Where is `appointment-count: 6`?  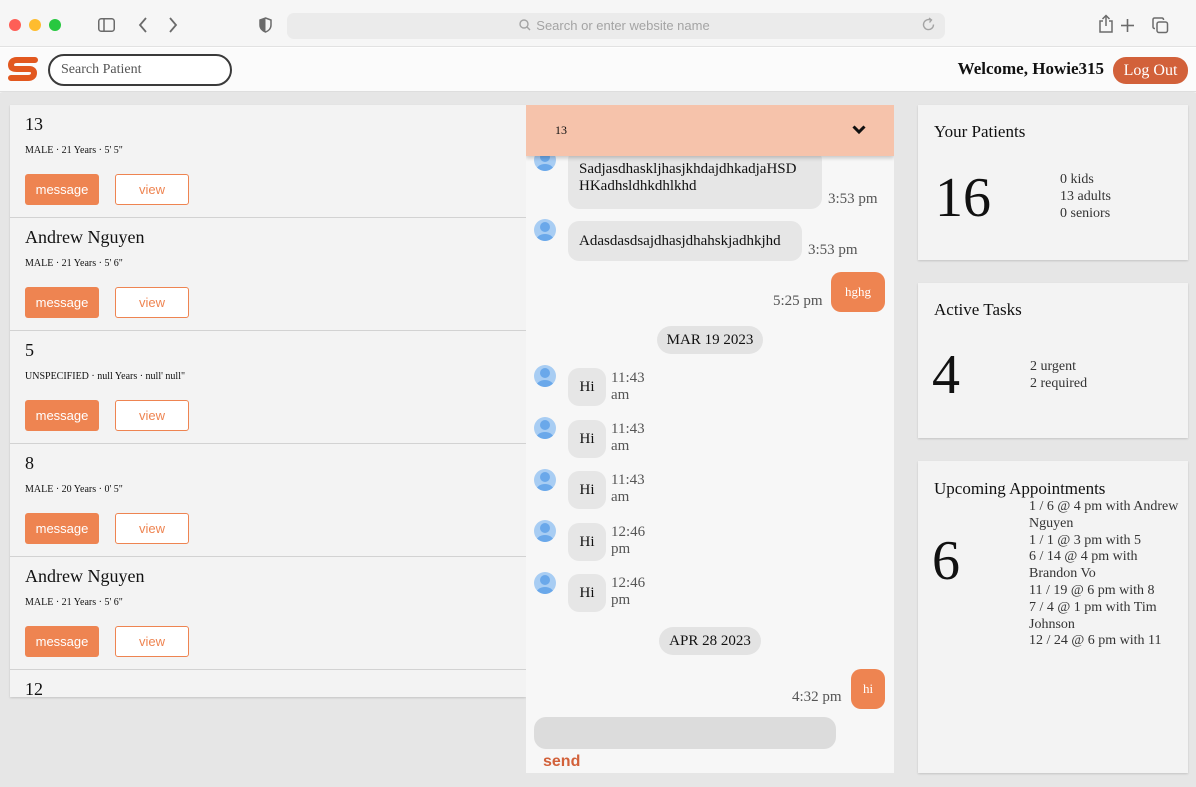 appointment-count: 6 is located at coordinates (946, 561).